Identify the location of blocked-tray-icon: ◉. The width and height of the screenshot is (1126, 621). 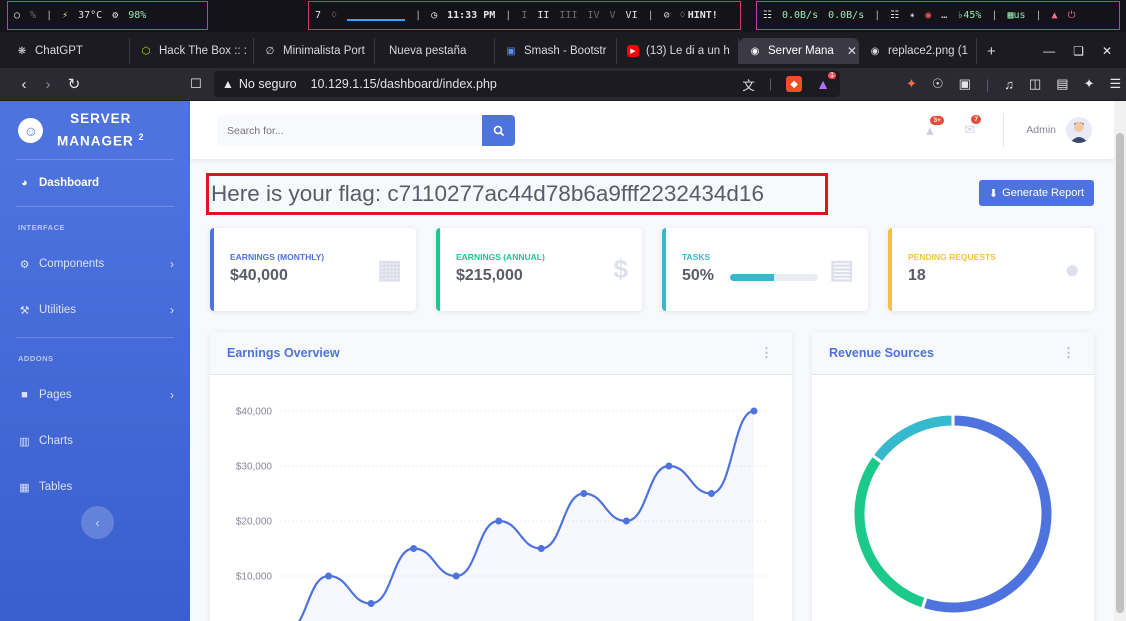
(928, 15).